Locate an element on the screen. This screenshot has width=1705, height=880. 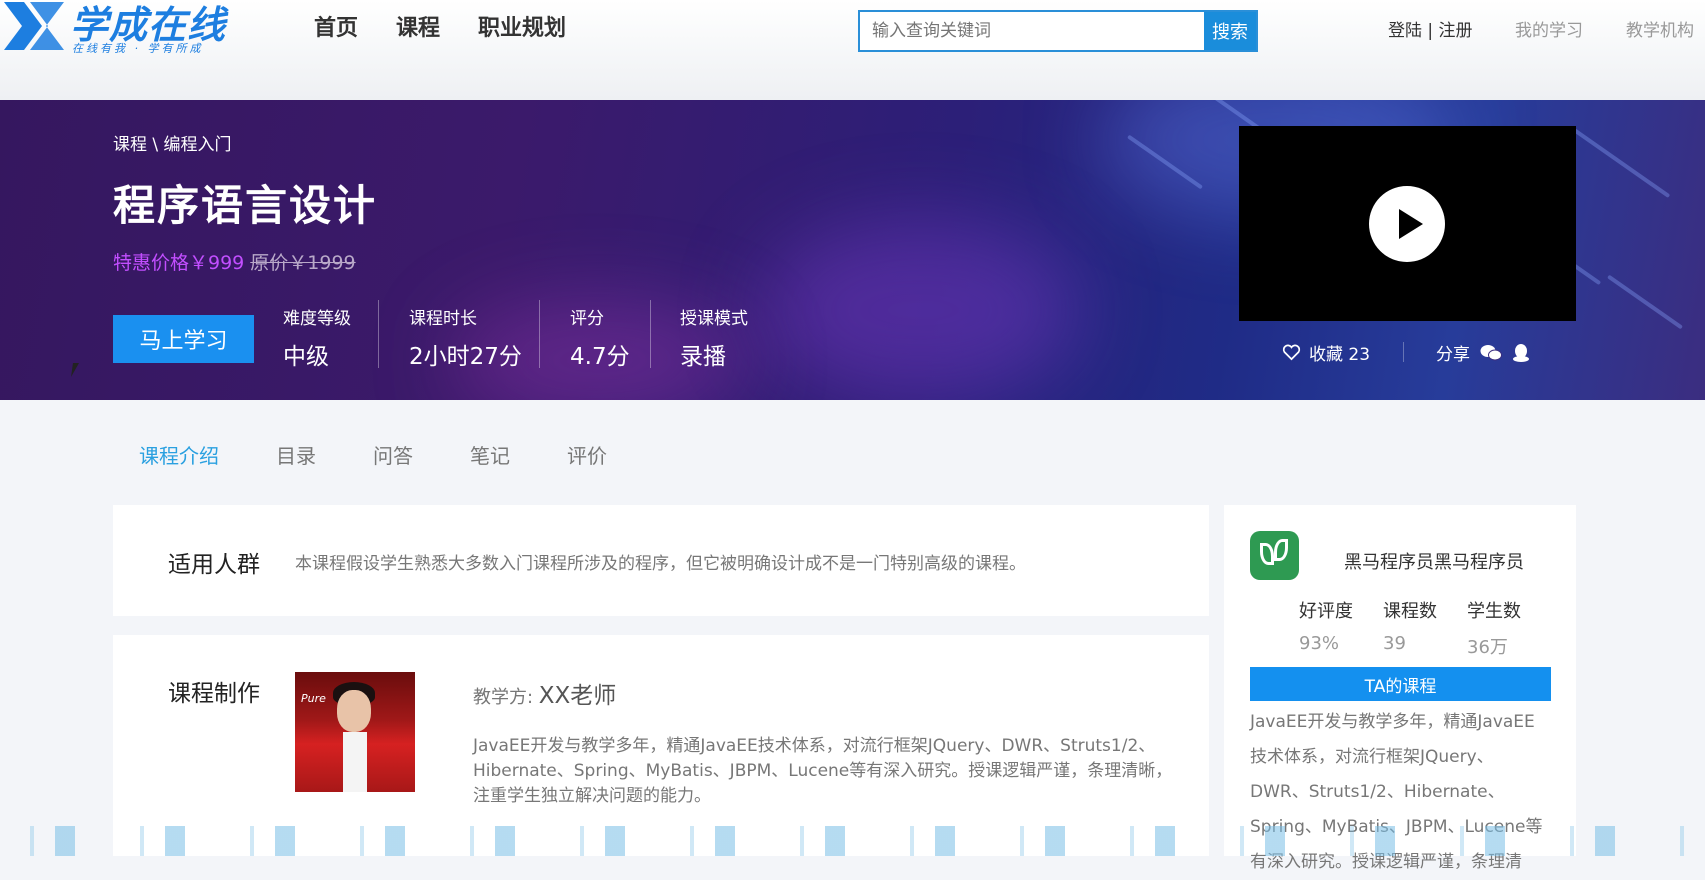
teacher-name: XX老师 is located at coordinates (577, 696).